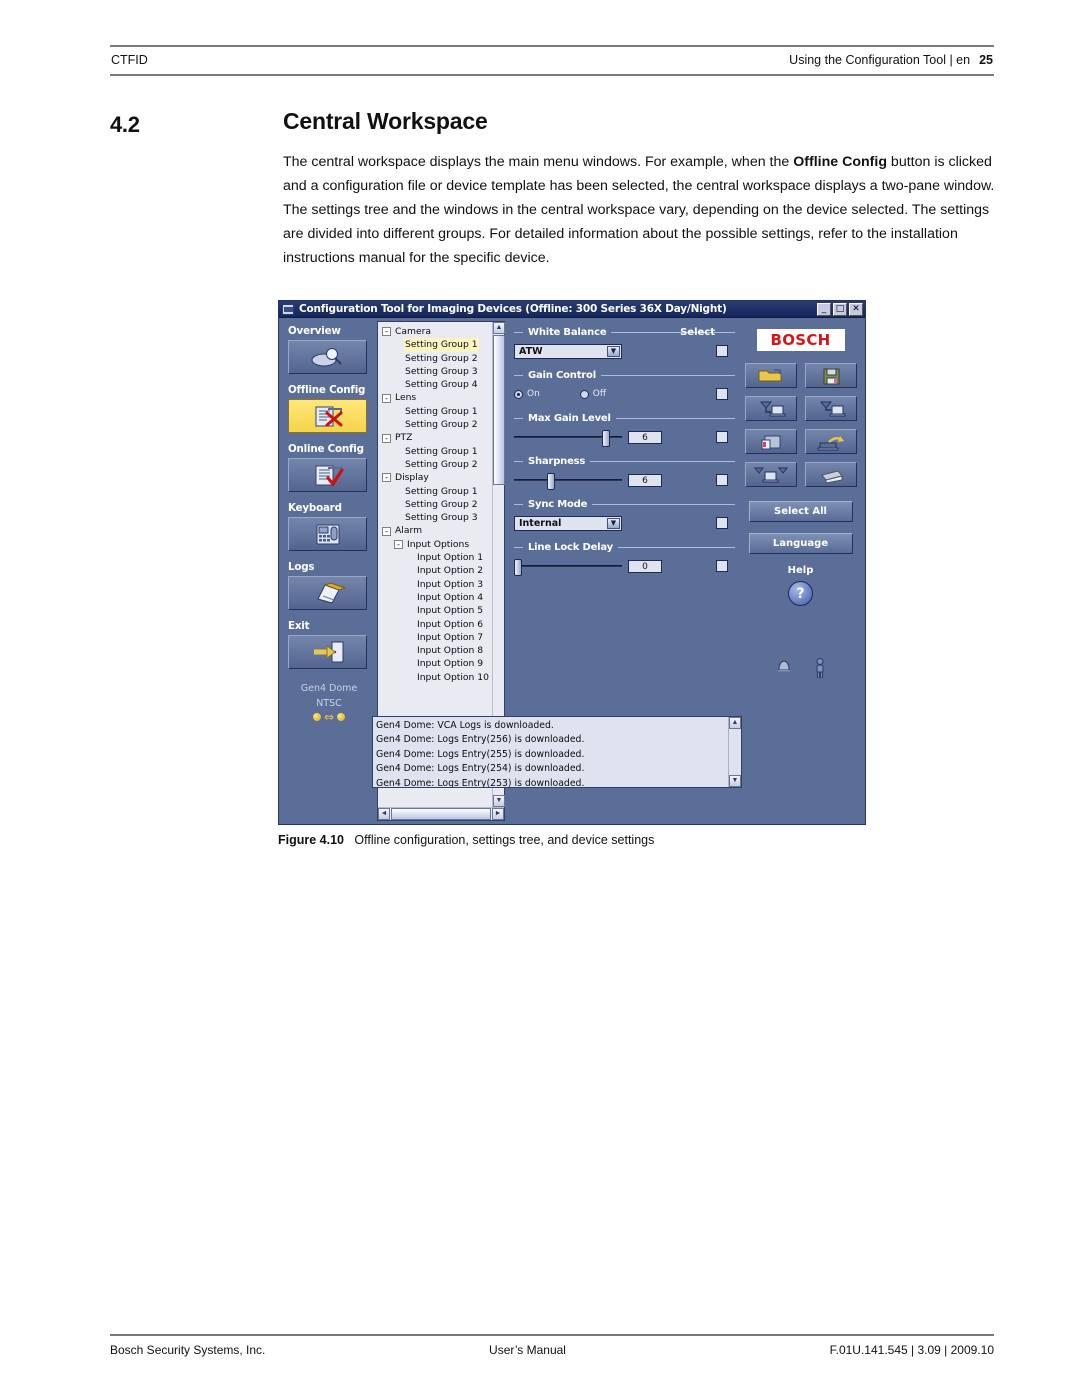  I want to click on sidebar-item-logs, so click(327, 593).